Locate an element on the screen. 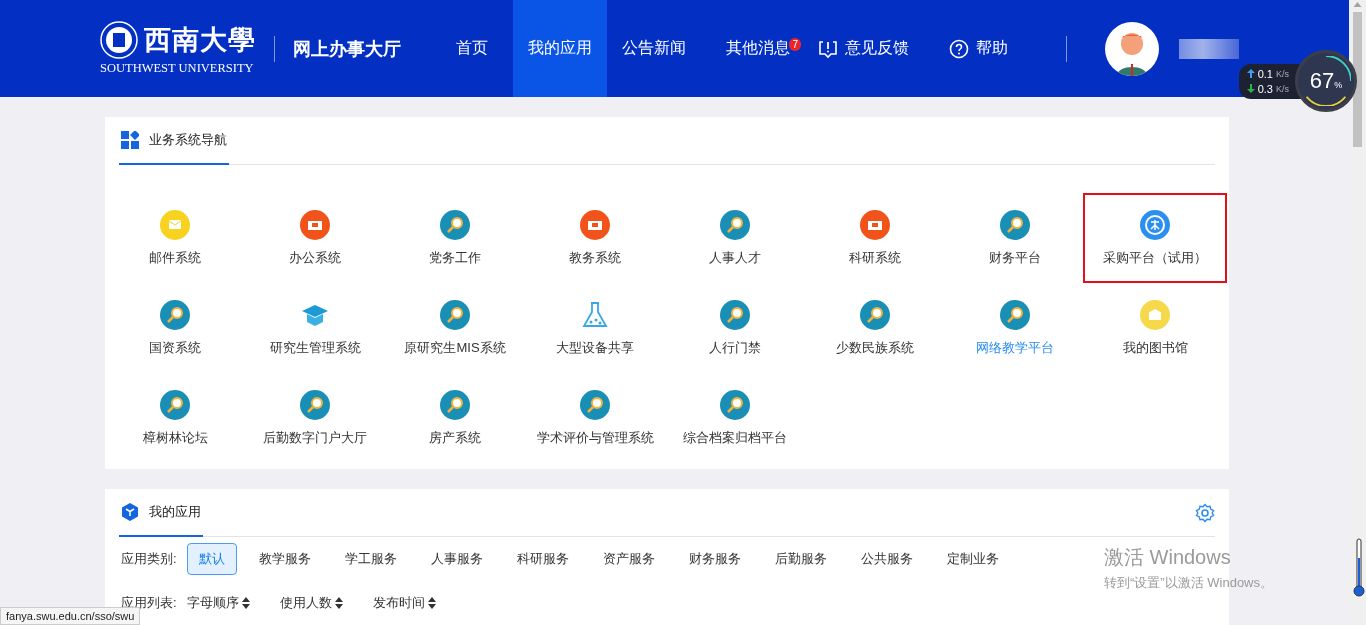  building-icon is located at coordinates (1155, 314).